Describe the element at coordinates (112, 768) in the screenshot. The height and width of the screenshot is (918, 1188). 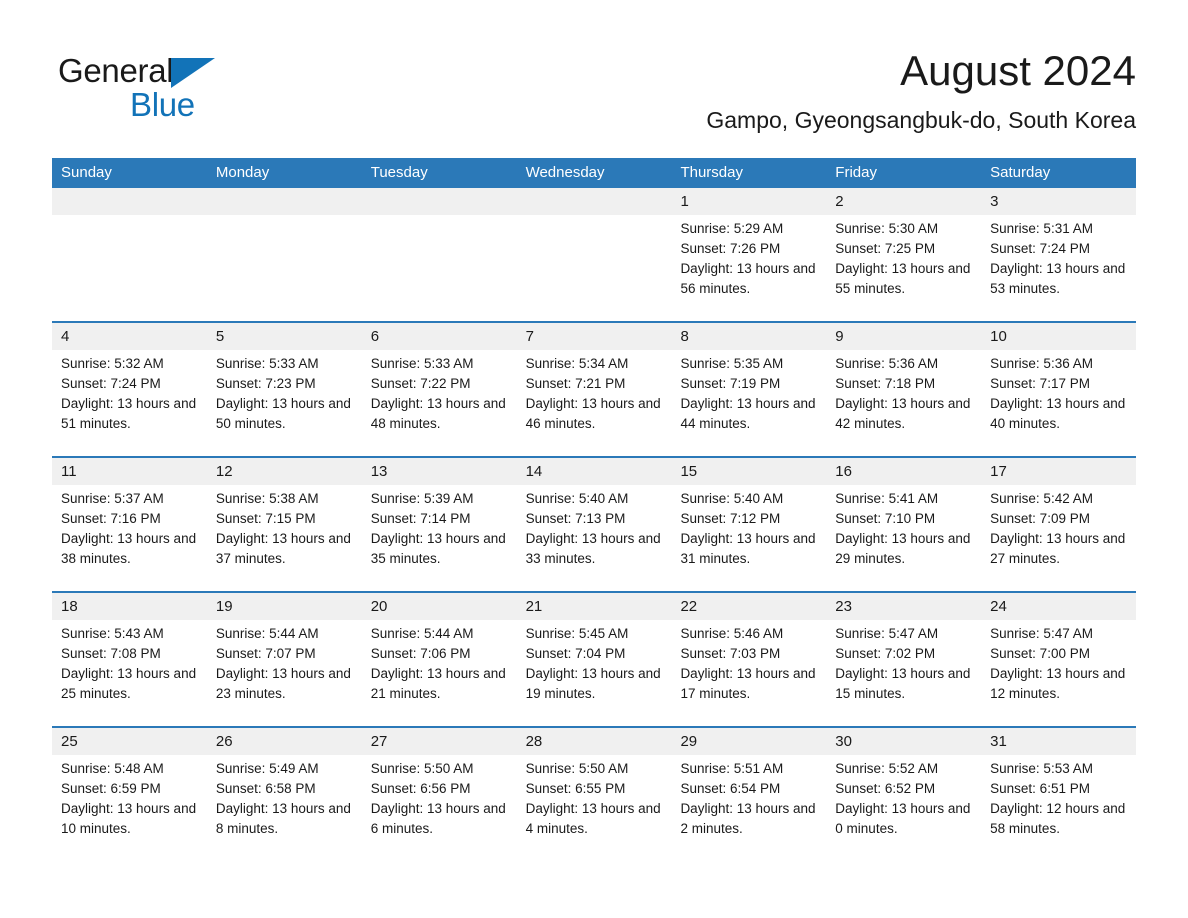
I see `sunrise-text: Sunrise: 5:48 AM` at that location.